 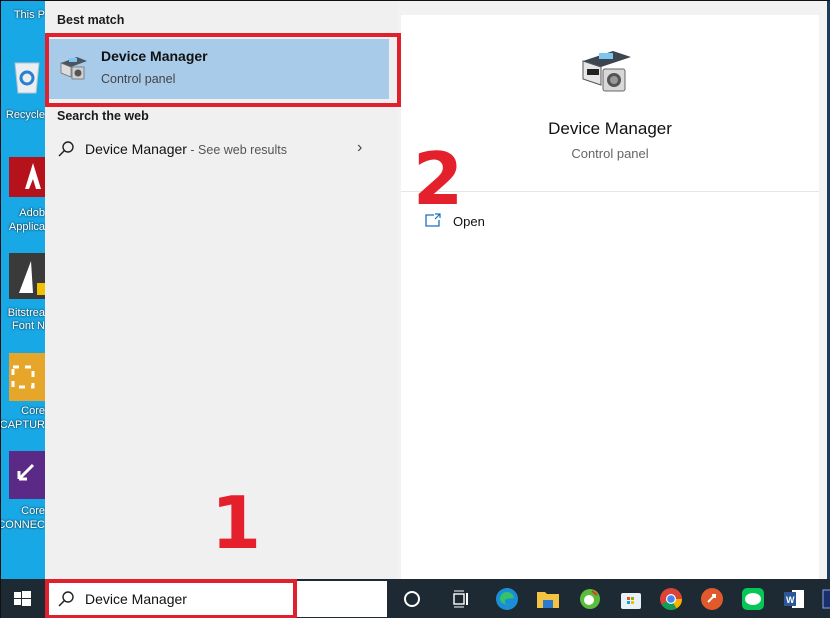 I want to click on web-result-title: Device Manager, so click(x=136, y=149).